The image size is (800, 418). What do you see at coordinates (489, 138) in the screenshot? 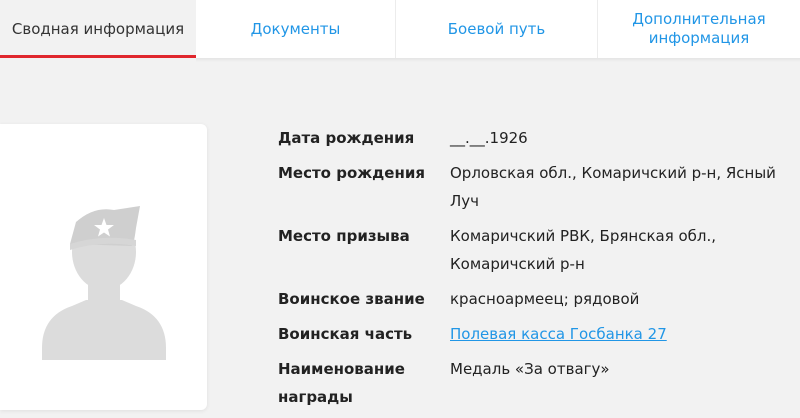
I see `birth-date-value: __.__.1926` at bounding box center [489, 138].